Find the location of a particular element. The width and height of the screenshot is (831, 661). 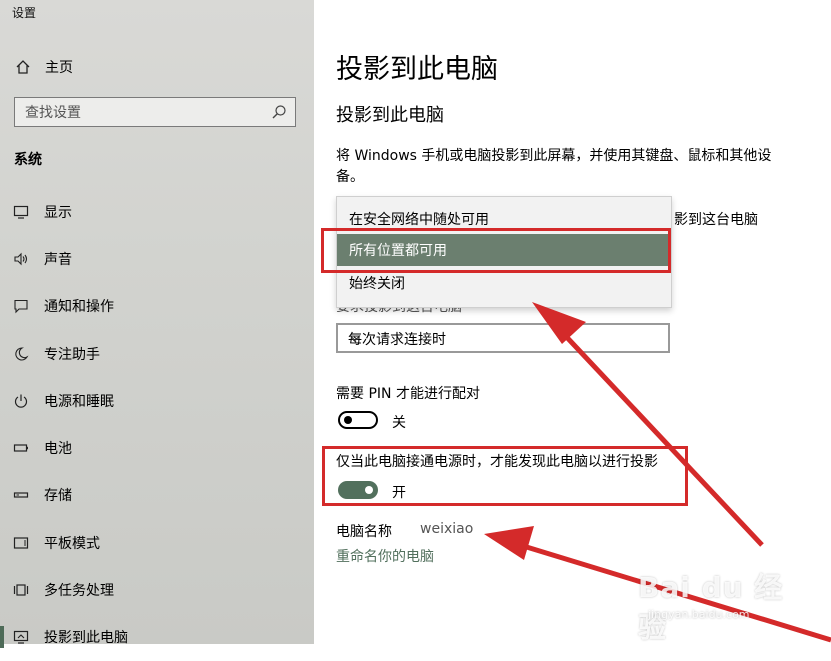

power-toggle-state: 开 is located at coordinates (399, 493).